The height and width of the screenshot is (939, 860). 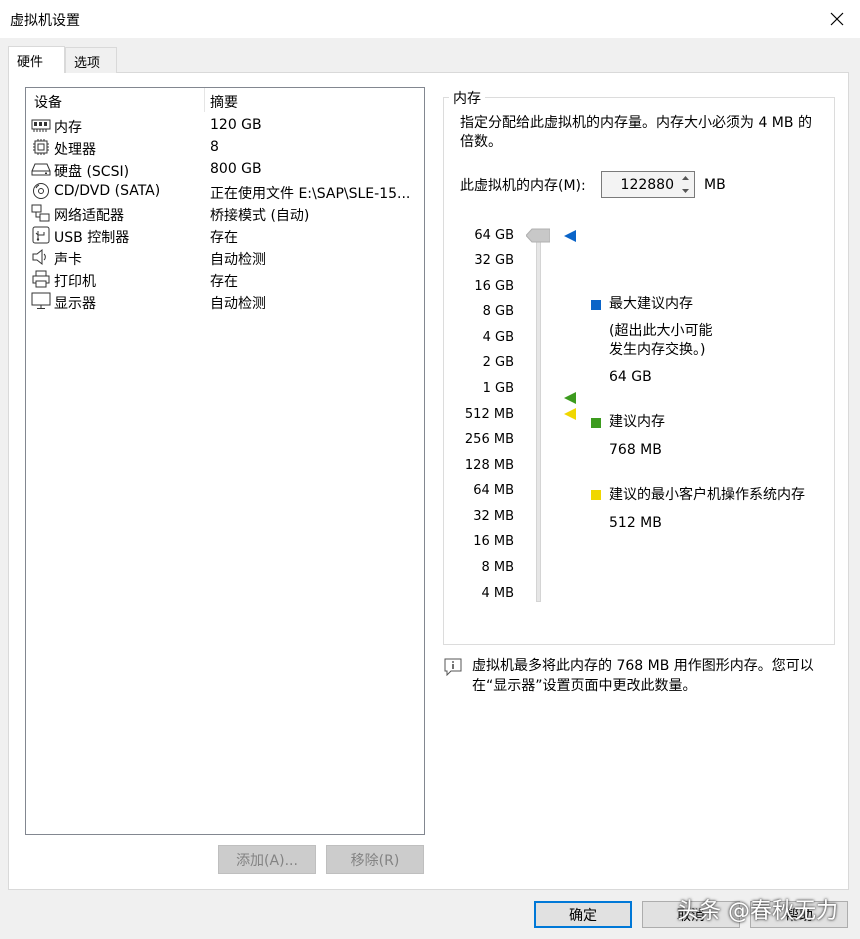 What do you see at coordinates (467, 98) in the screenshot?
I see `memory-group-title: 内存` at bounding box center [467, 98].